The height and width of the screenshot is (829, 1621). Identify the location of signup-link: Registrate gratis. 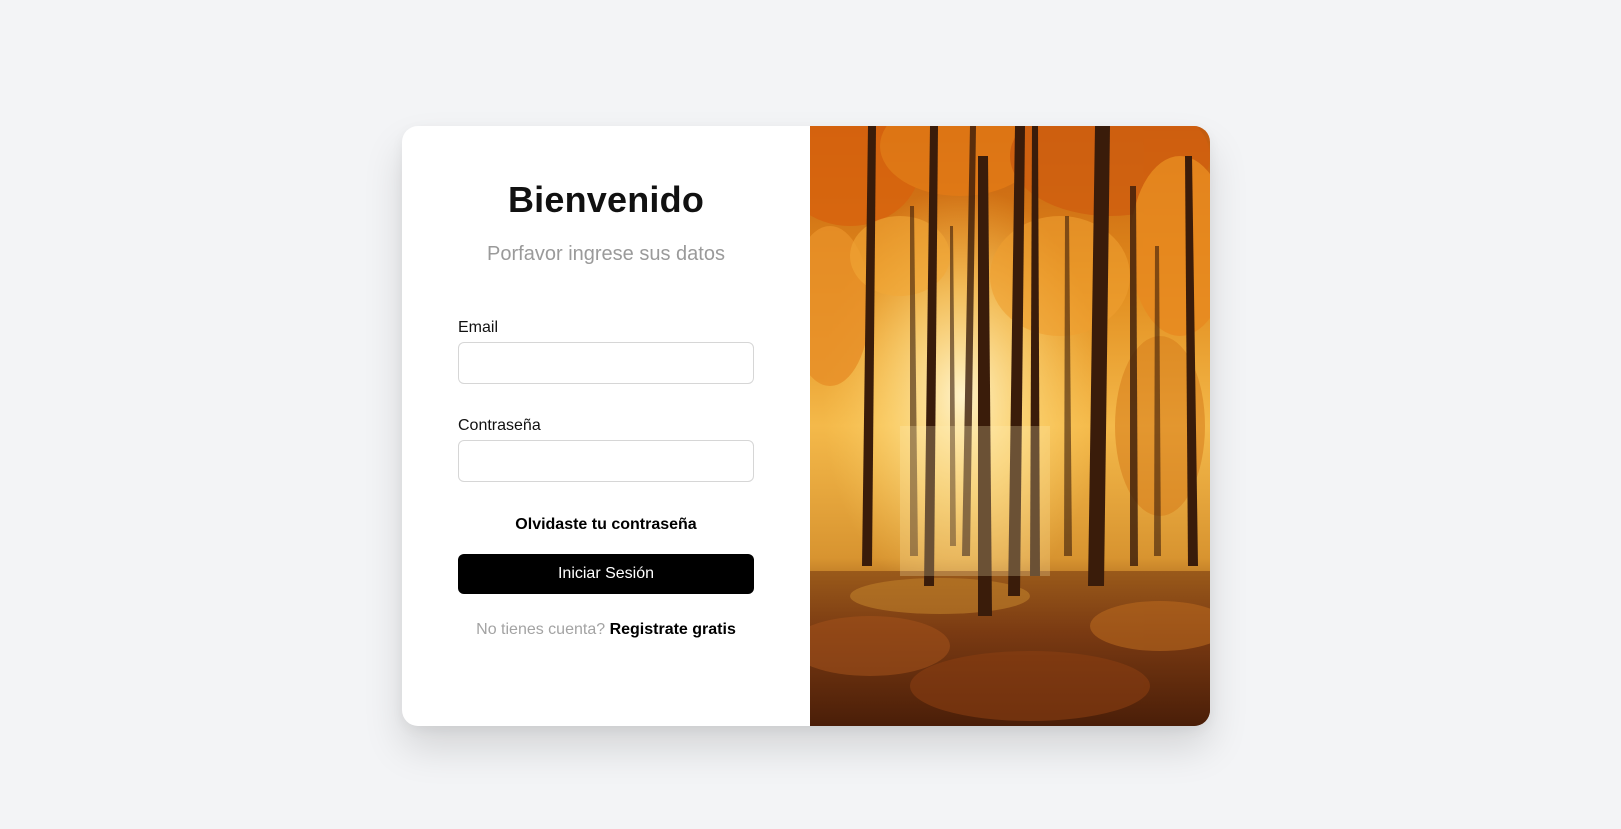
(673, 629).